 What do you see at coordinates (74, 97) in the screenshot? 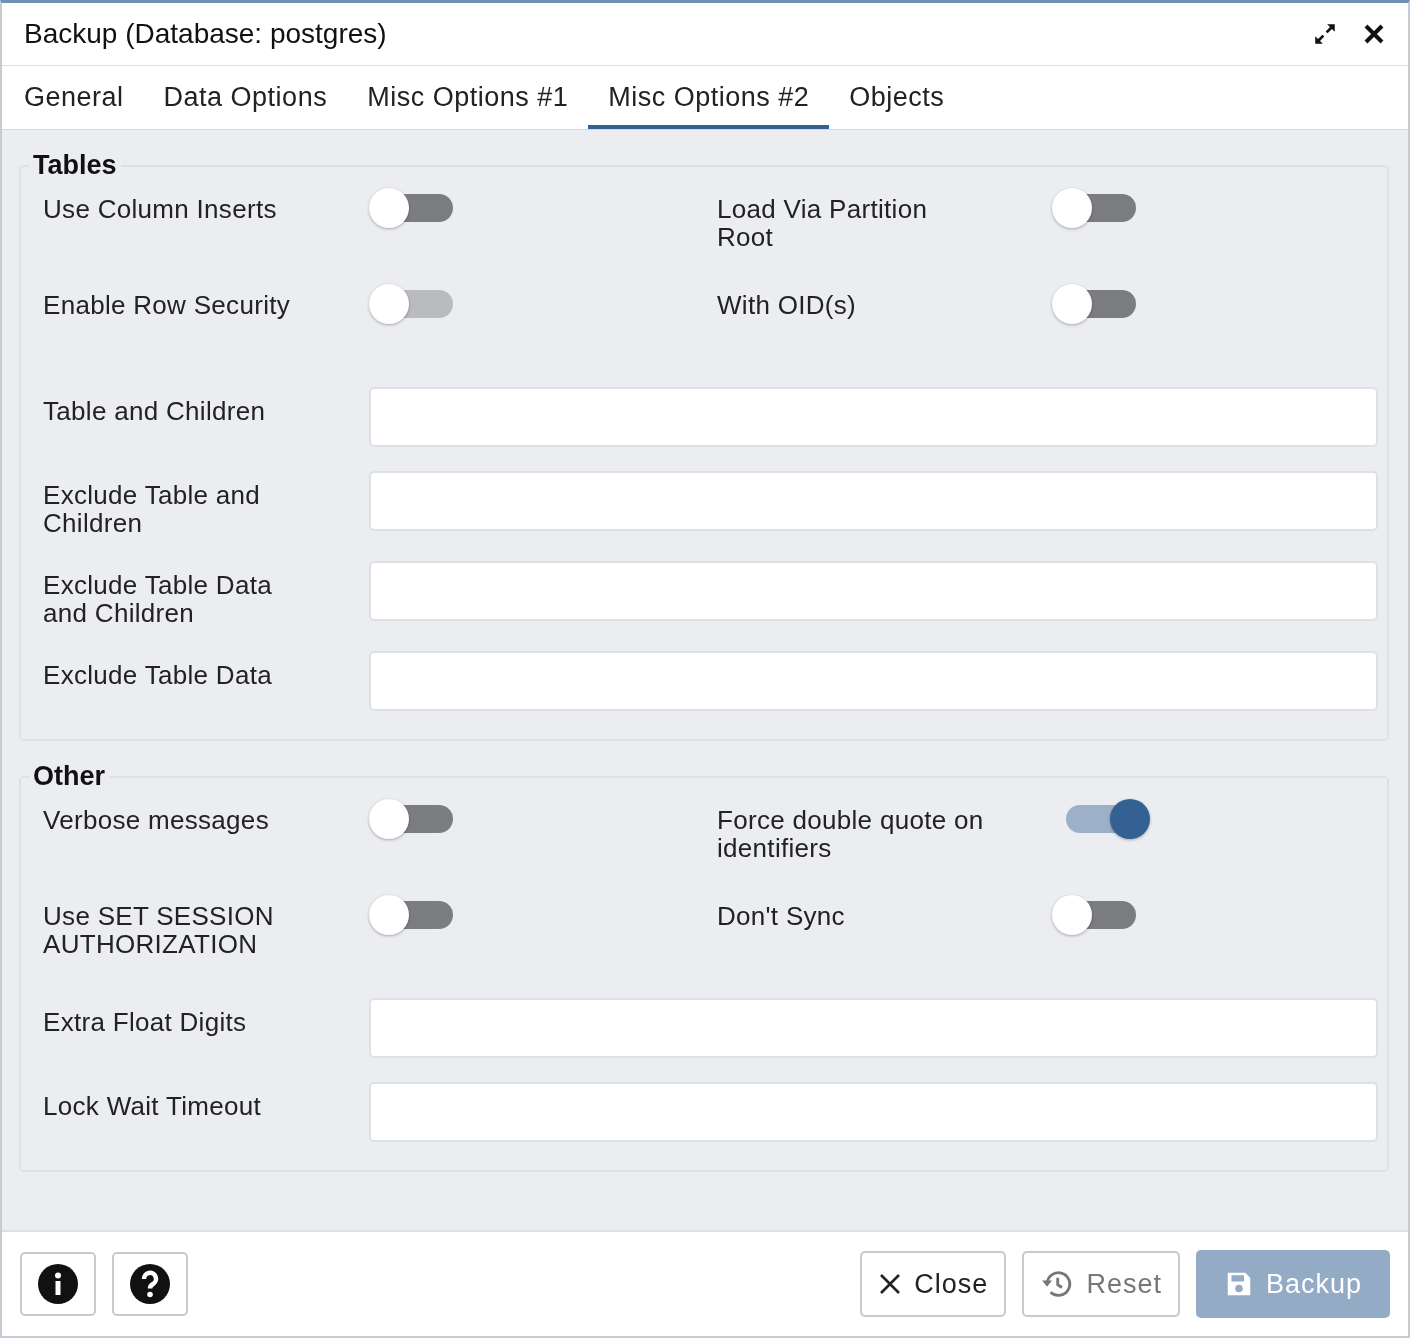
I see `tab: General` at bounding box center [74, 97].